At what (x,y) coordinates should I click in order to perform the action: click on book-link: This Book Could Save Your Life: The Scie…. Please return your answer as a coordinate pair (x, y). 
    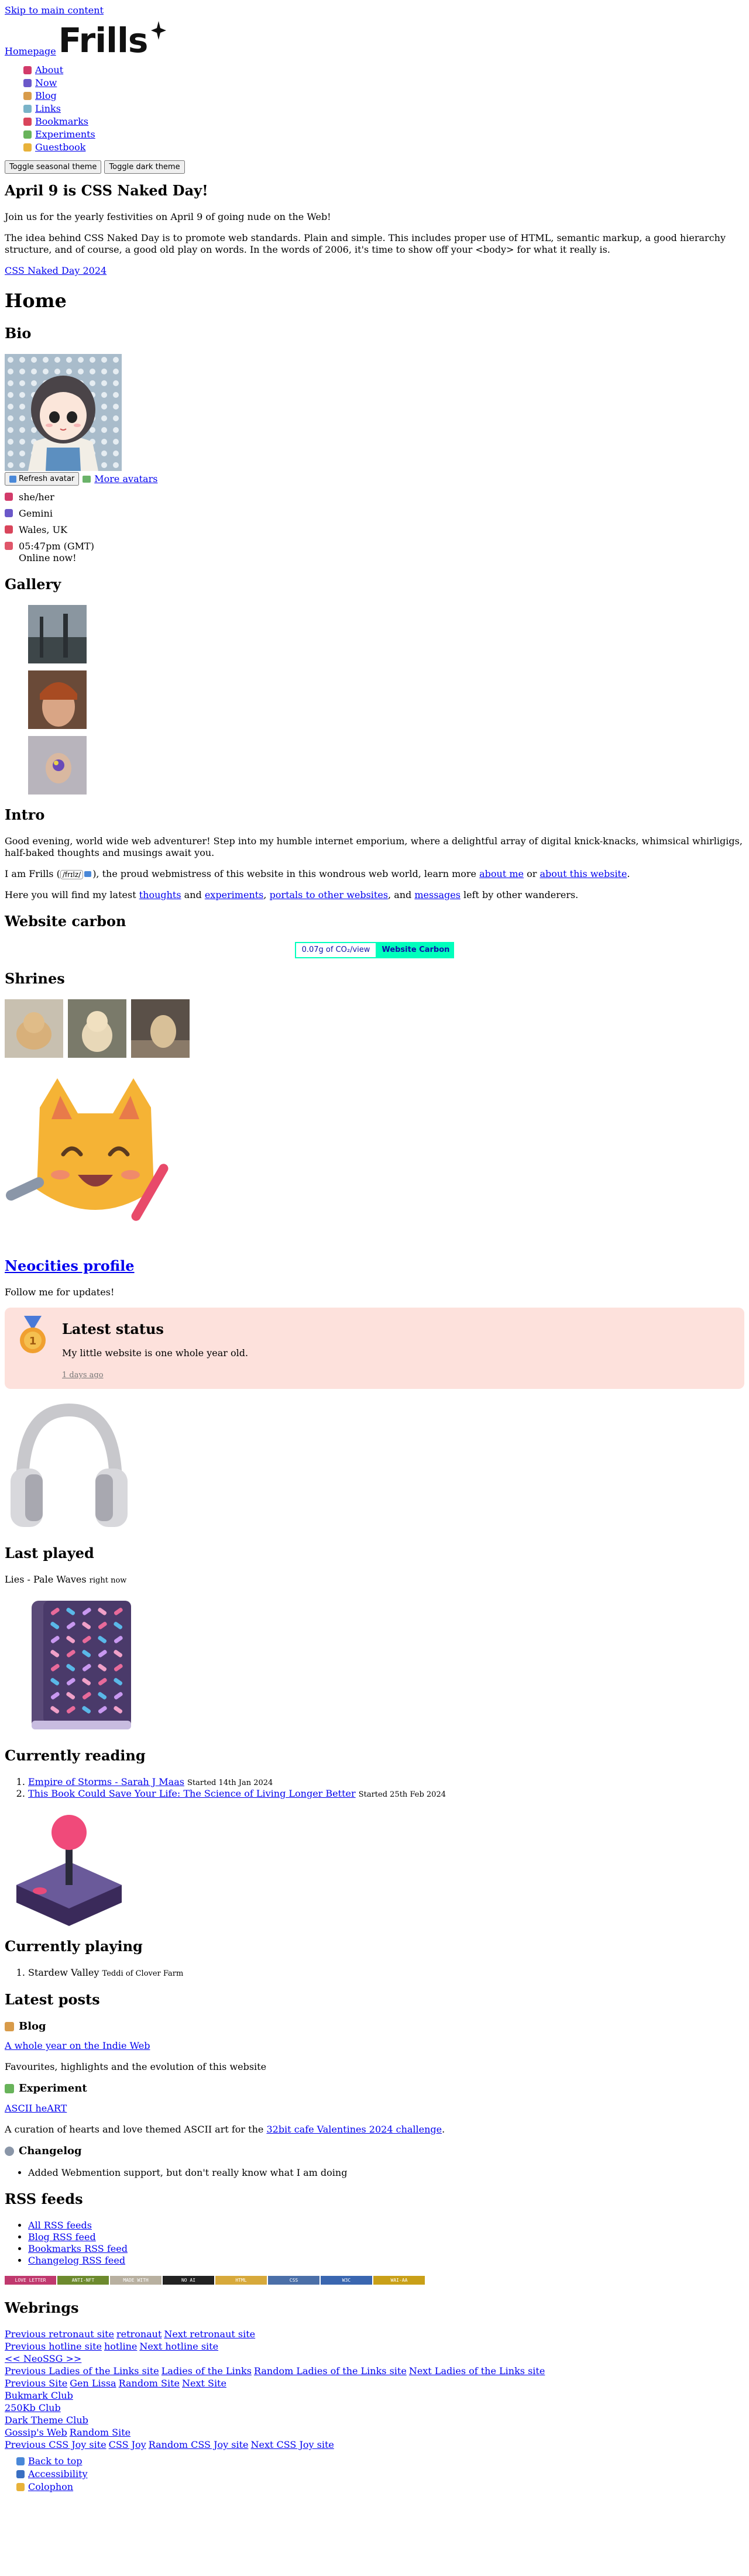
    Looking at the image, I should click on (192, 1794).